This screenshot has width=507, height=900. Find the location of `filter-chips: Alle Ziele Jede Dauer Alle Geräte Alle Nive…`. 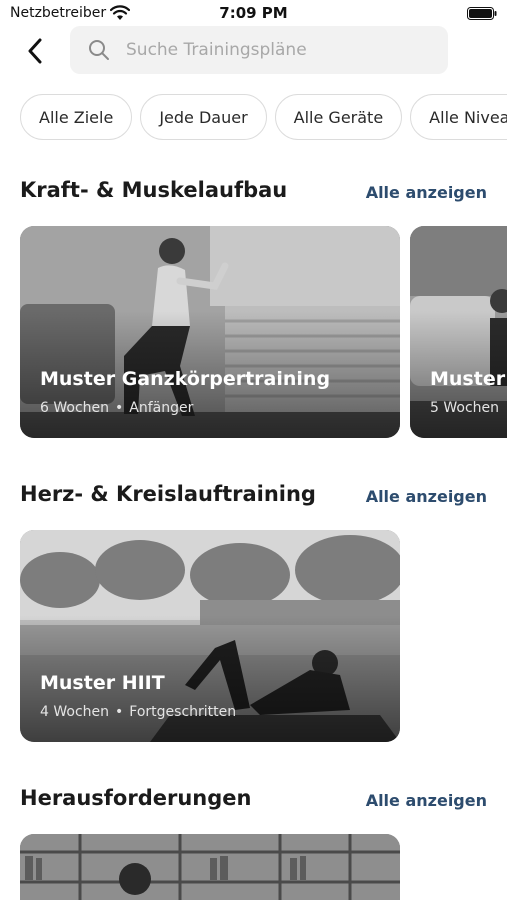

filter-chips: Alle Ziele Jede Dauer Alle Geräte Alle Nive… is located at coordinates (263, 117).